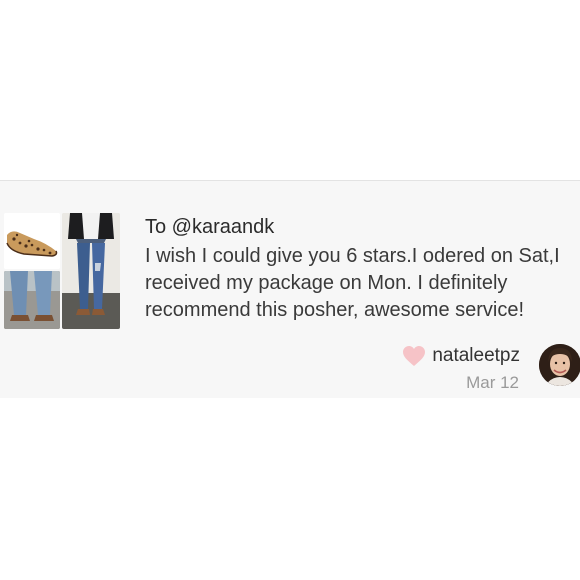  What do you see at coordinates (476, 356) in the screenshot?
I see `author-username: nataleetpz` at bounding box center [476, 356].